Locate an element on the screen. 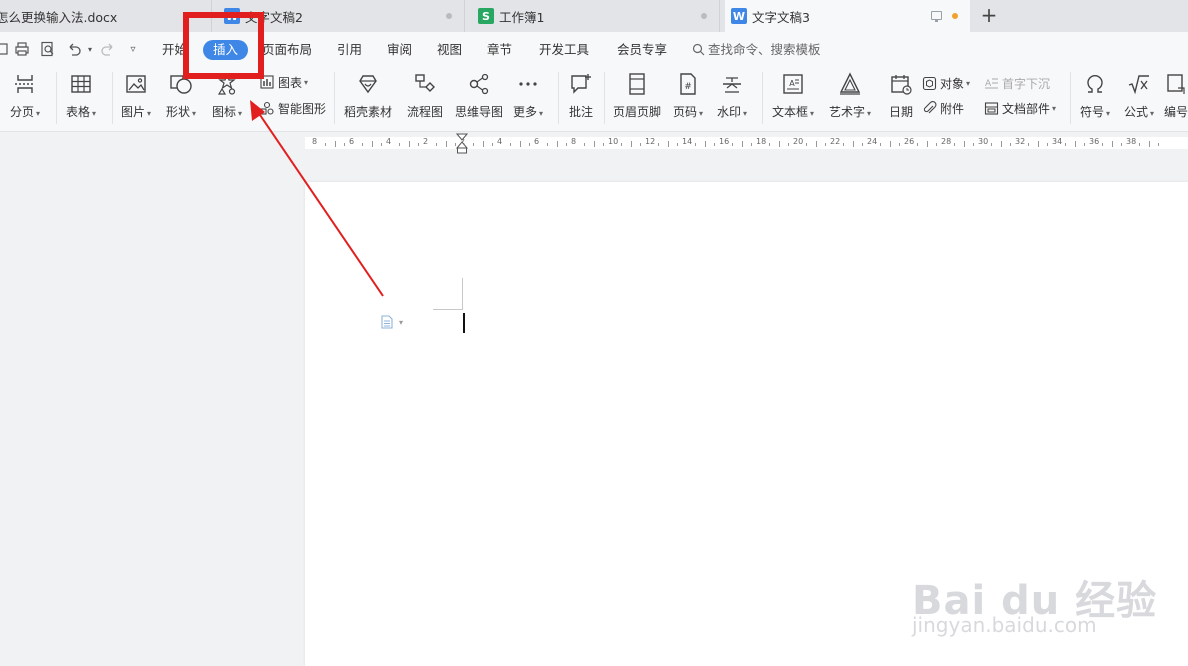  margin-corner-mark is located at coordinates (448, 309).